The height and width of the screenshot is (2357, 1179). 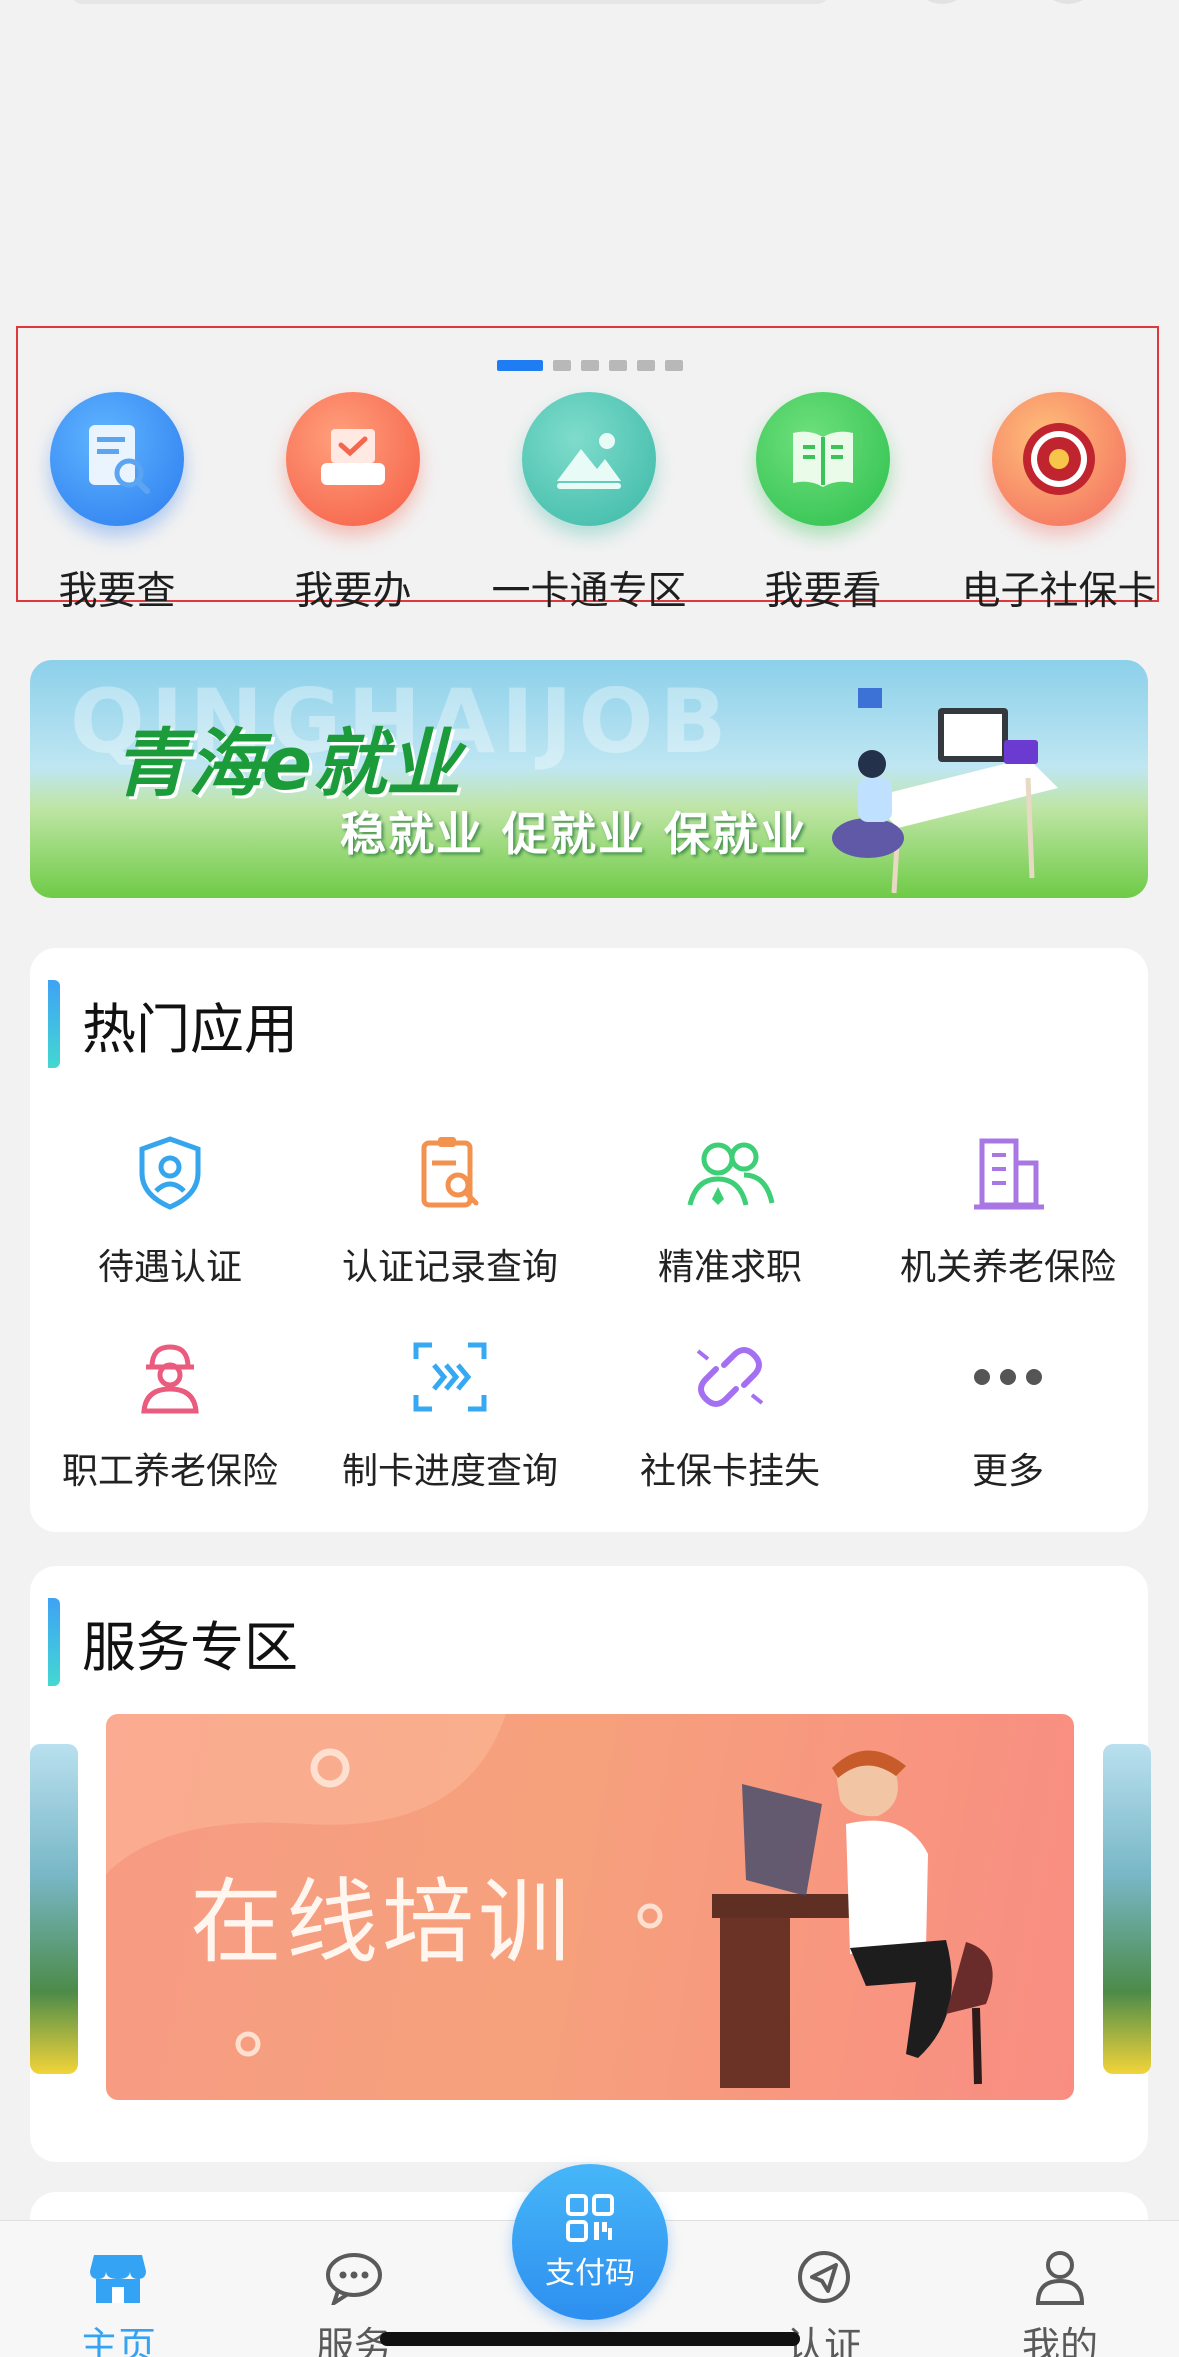 What do you see at coordinates (589, 591) in the screenshot?
I see `quick-entry-label: 一卡通专区` at bounding box center [589, 591].